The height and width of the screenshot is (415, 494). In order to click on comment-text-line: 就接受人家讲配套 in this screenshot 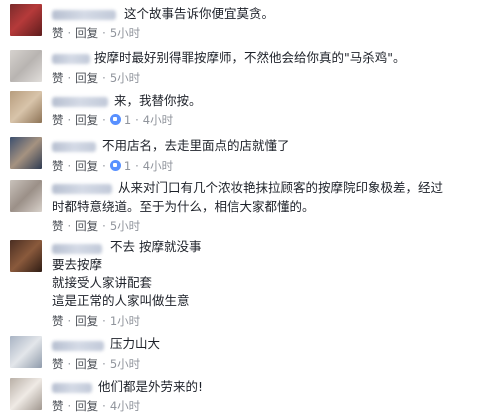, I will do `click(102, 282)`.